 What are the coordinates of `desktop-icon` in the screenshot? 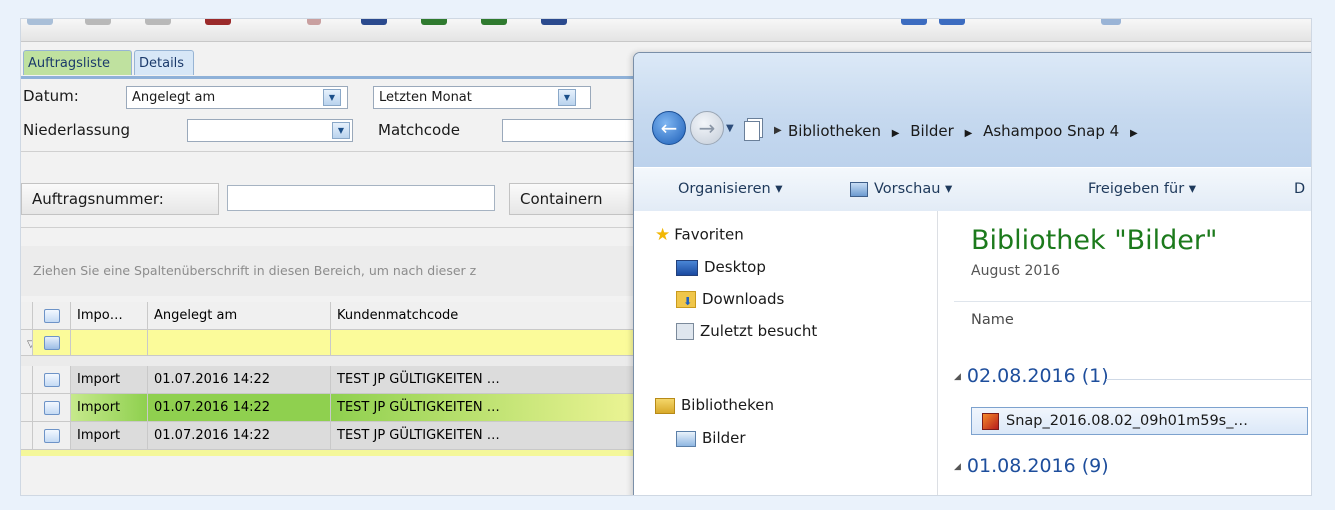 It's located at (687, 267).